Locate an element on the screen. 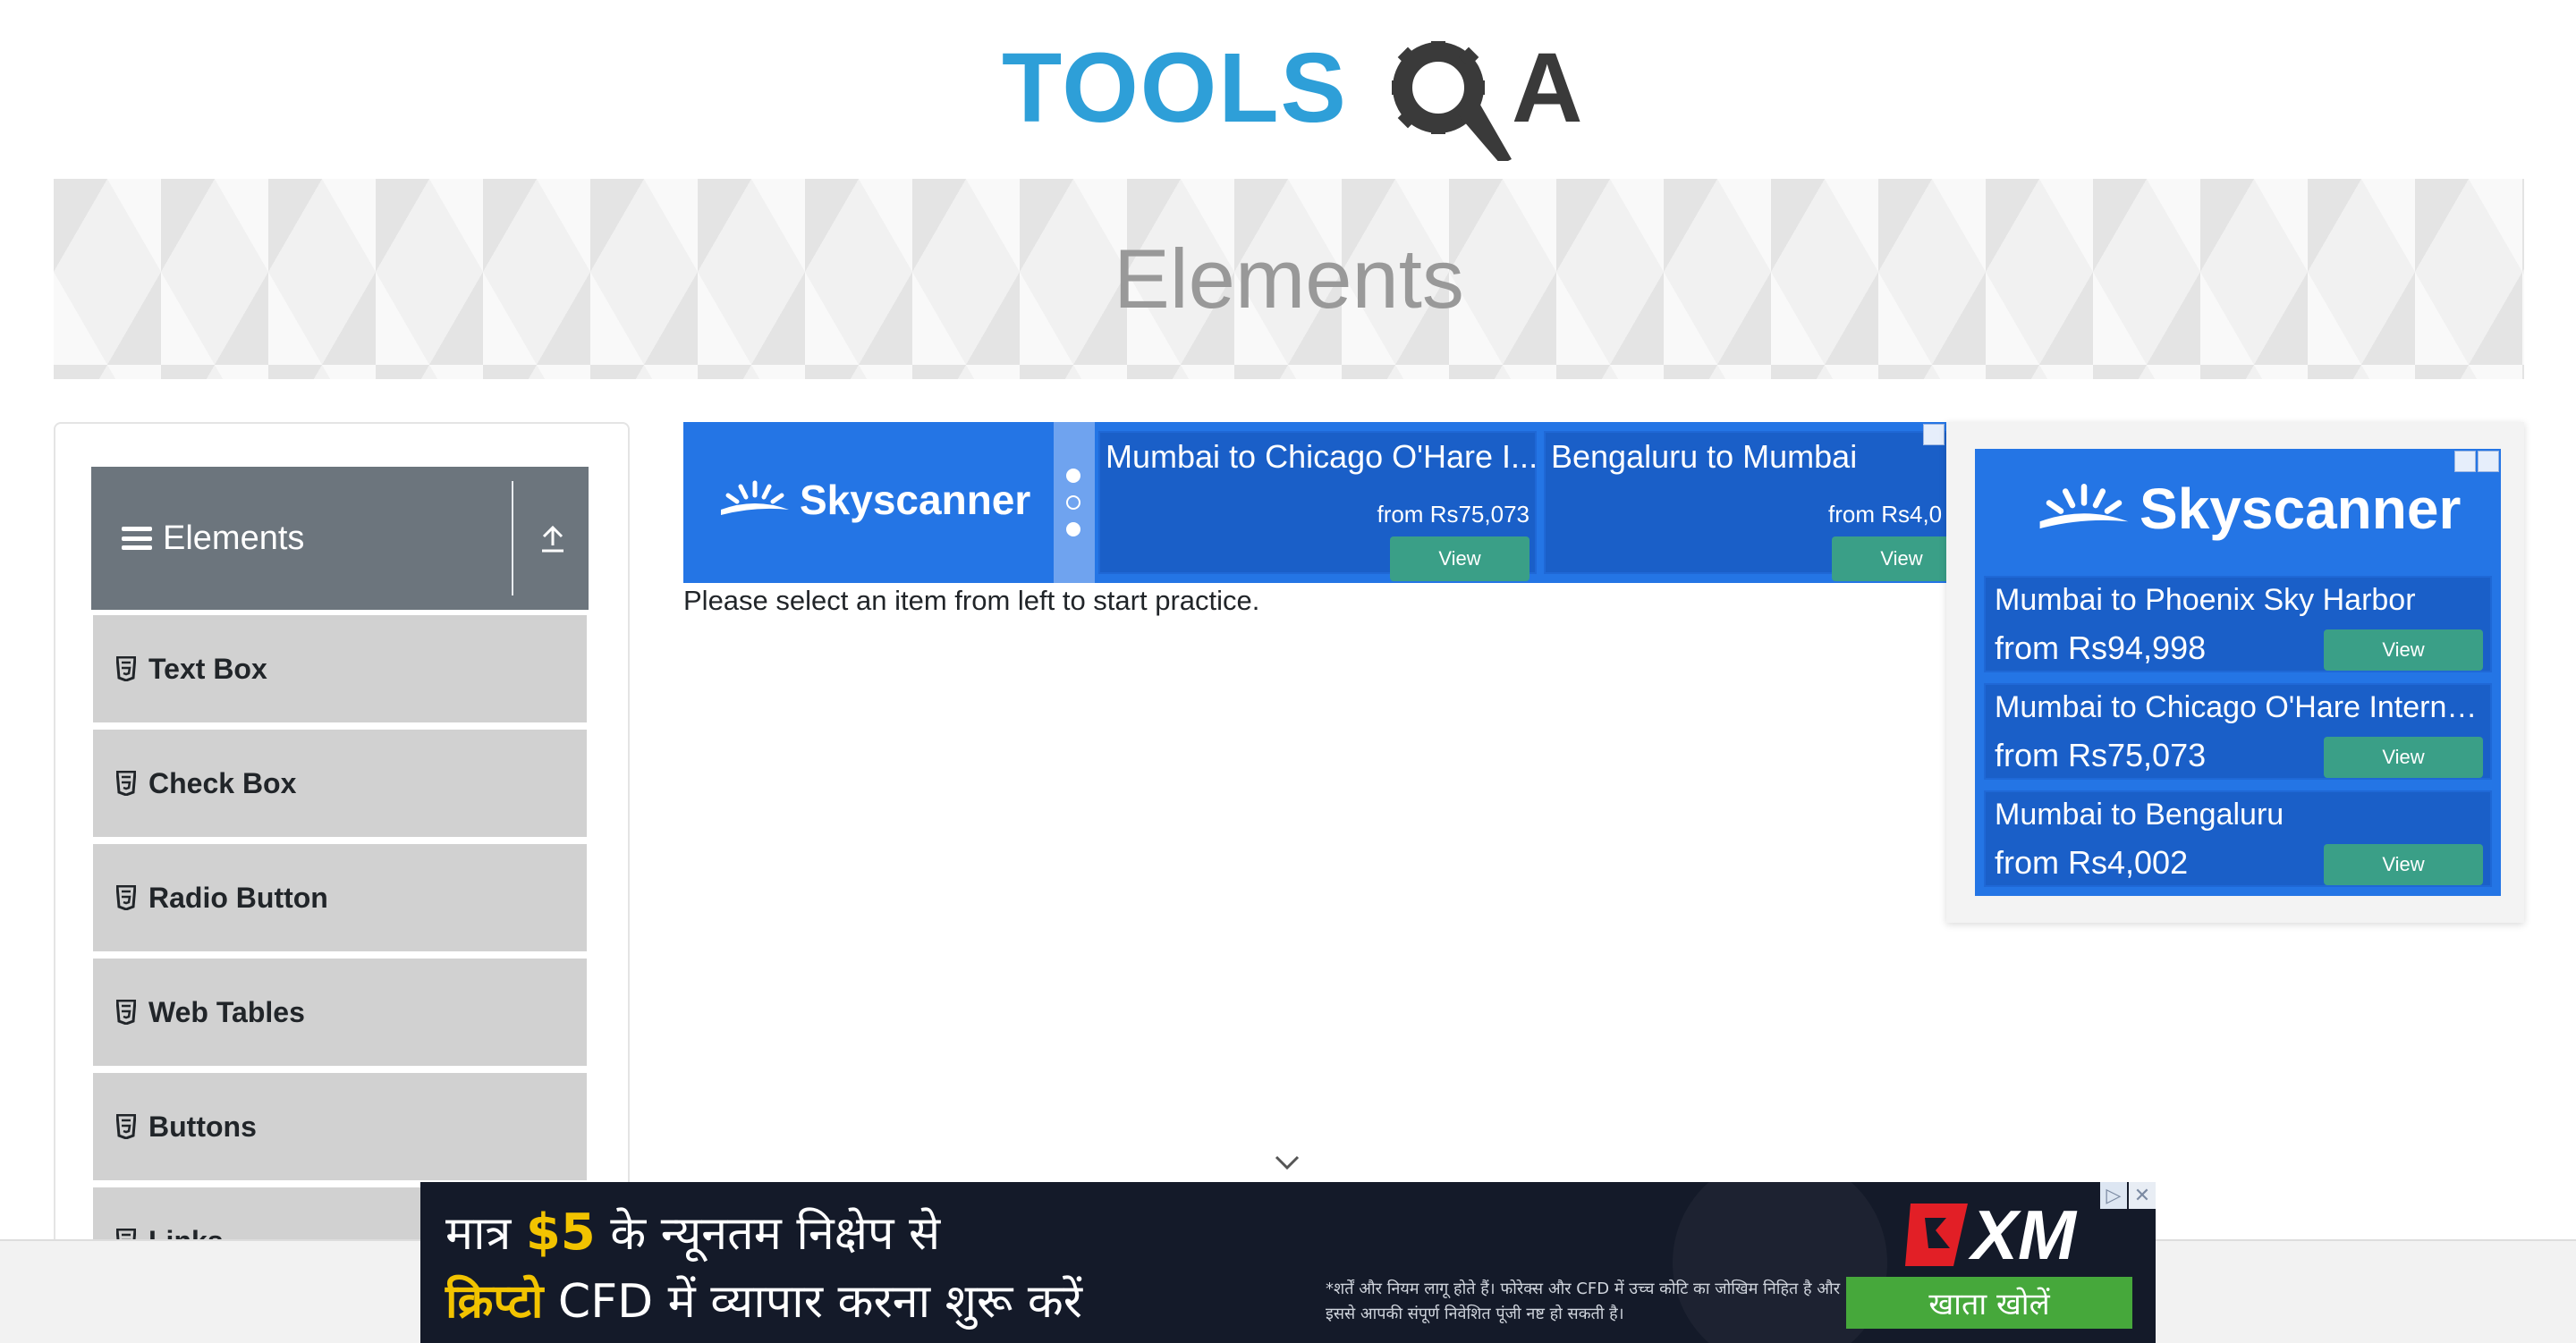 The width and height of the screenshot is (2576, 1343). xm-logo: XM is located at coordinates (1991, 1234).